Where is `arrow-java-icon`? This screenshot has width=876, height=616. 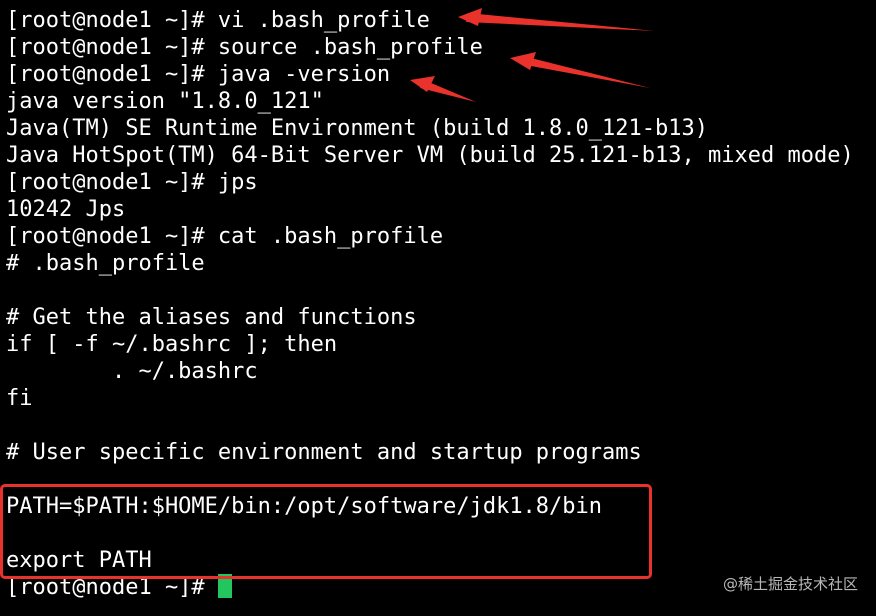 arrow-java-icon is located at coordinates (443, 89).